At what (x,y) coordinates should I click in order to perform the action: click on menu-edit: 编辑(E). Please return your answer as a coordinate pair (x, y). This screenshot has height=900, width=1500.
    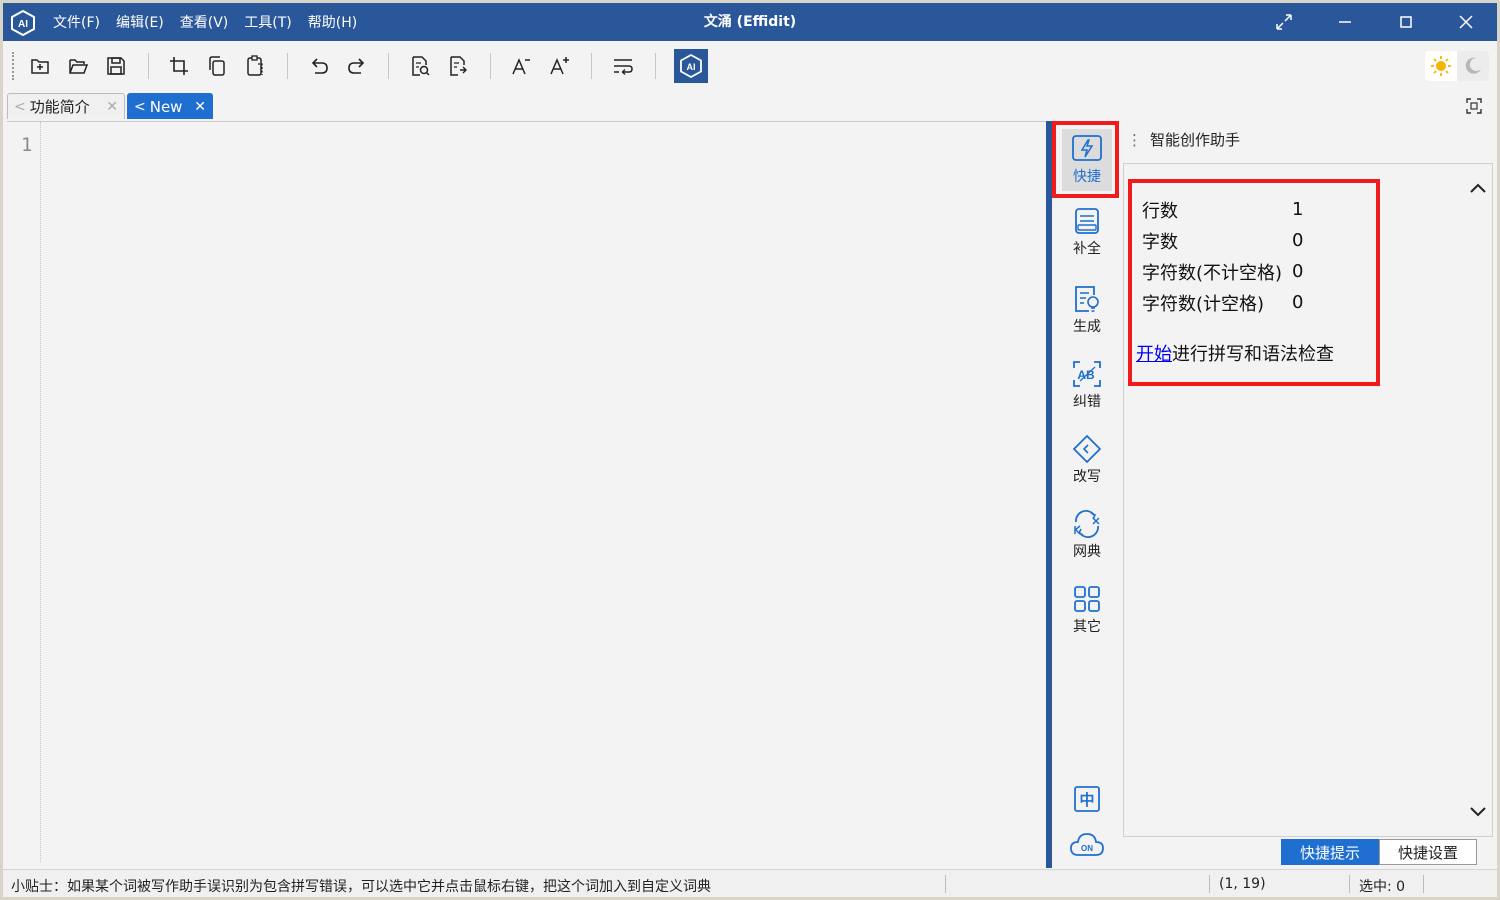
    Looking at the image, I should click on (140, 22).